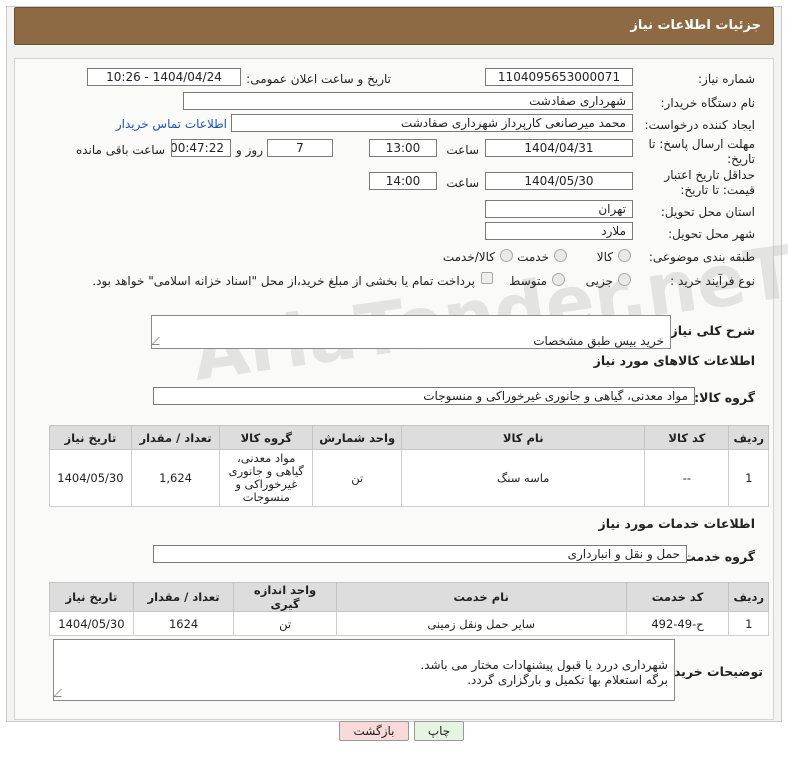 Image resolution: width=788 pixels, height=757 pixels. What do you see at coordinates (249, 150) in the screenshot?
I see `days-label: روز و` at bounding box center [249, 150].